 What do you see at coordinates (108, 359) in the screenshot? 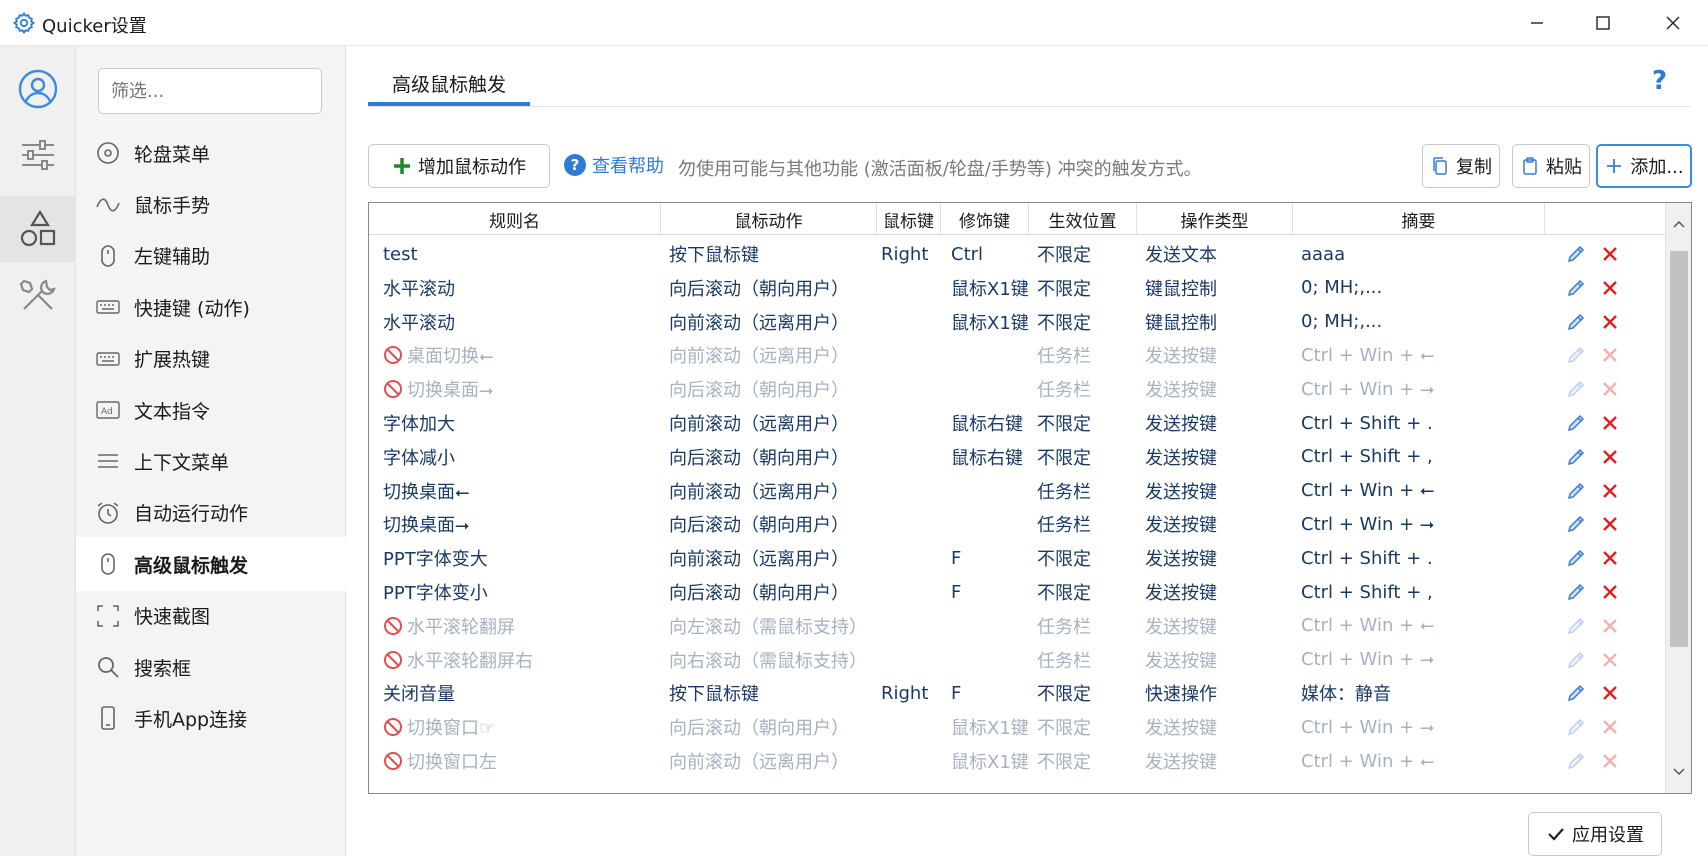
I see `keyboard-icon` at bounding box center [108, 359].